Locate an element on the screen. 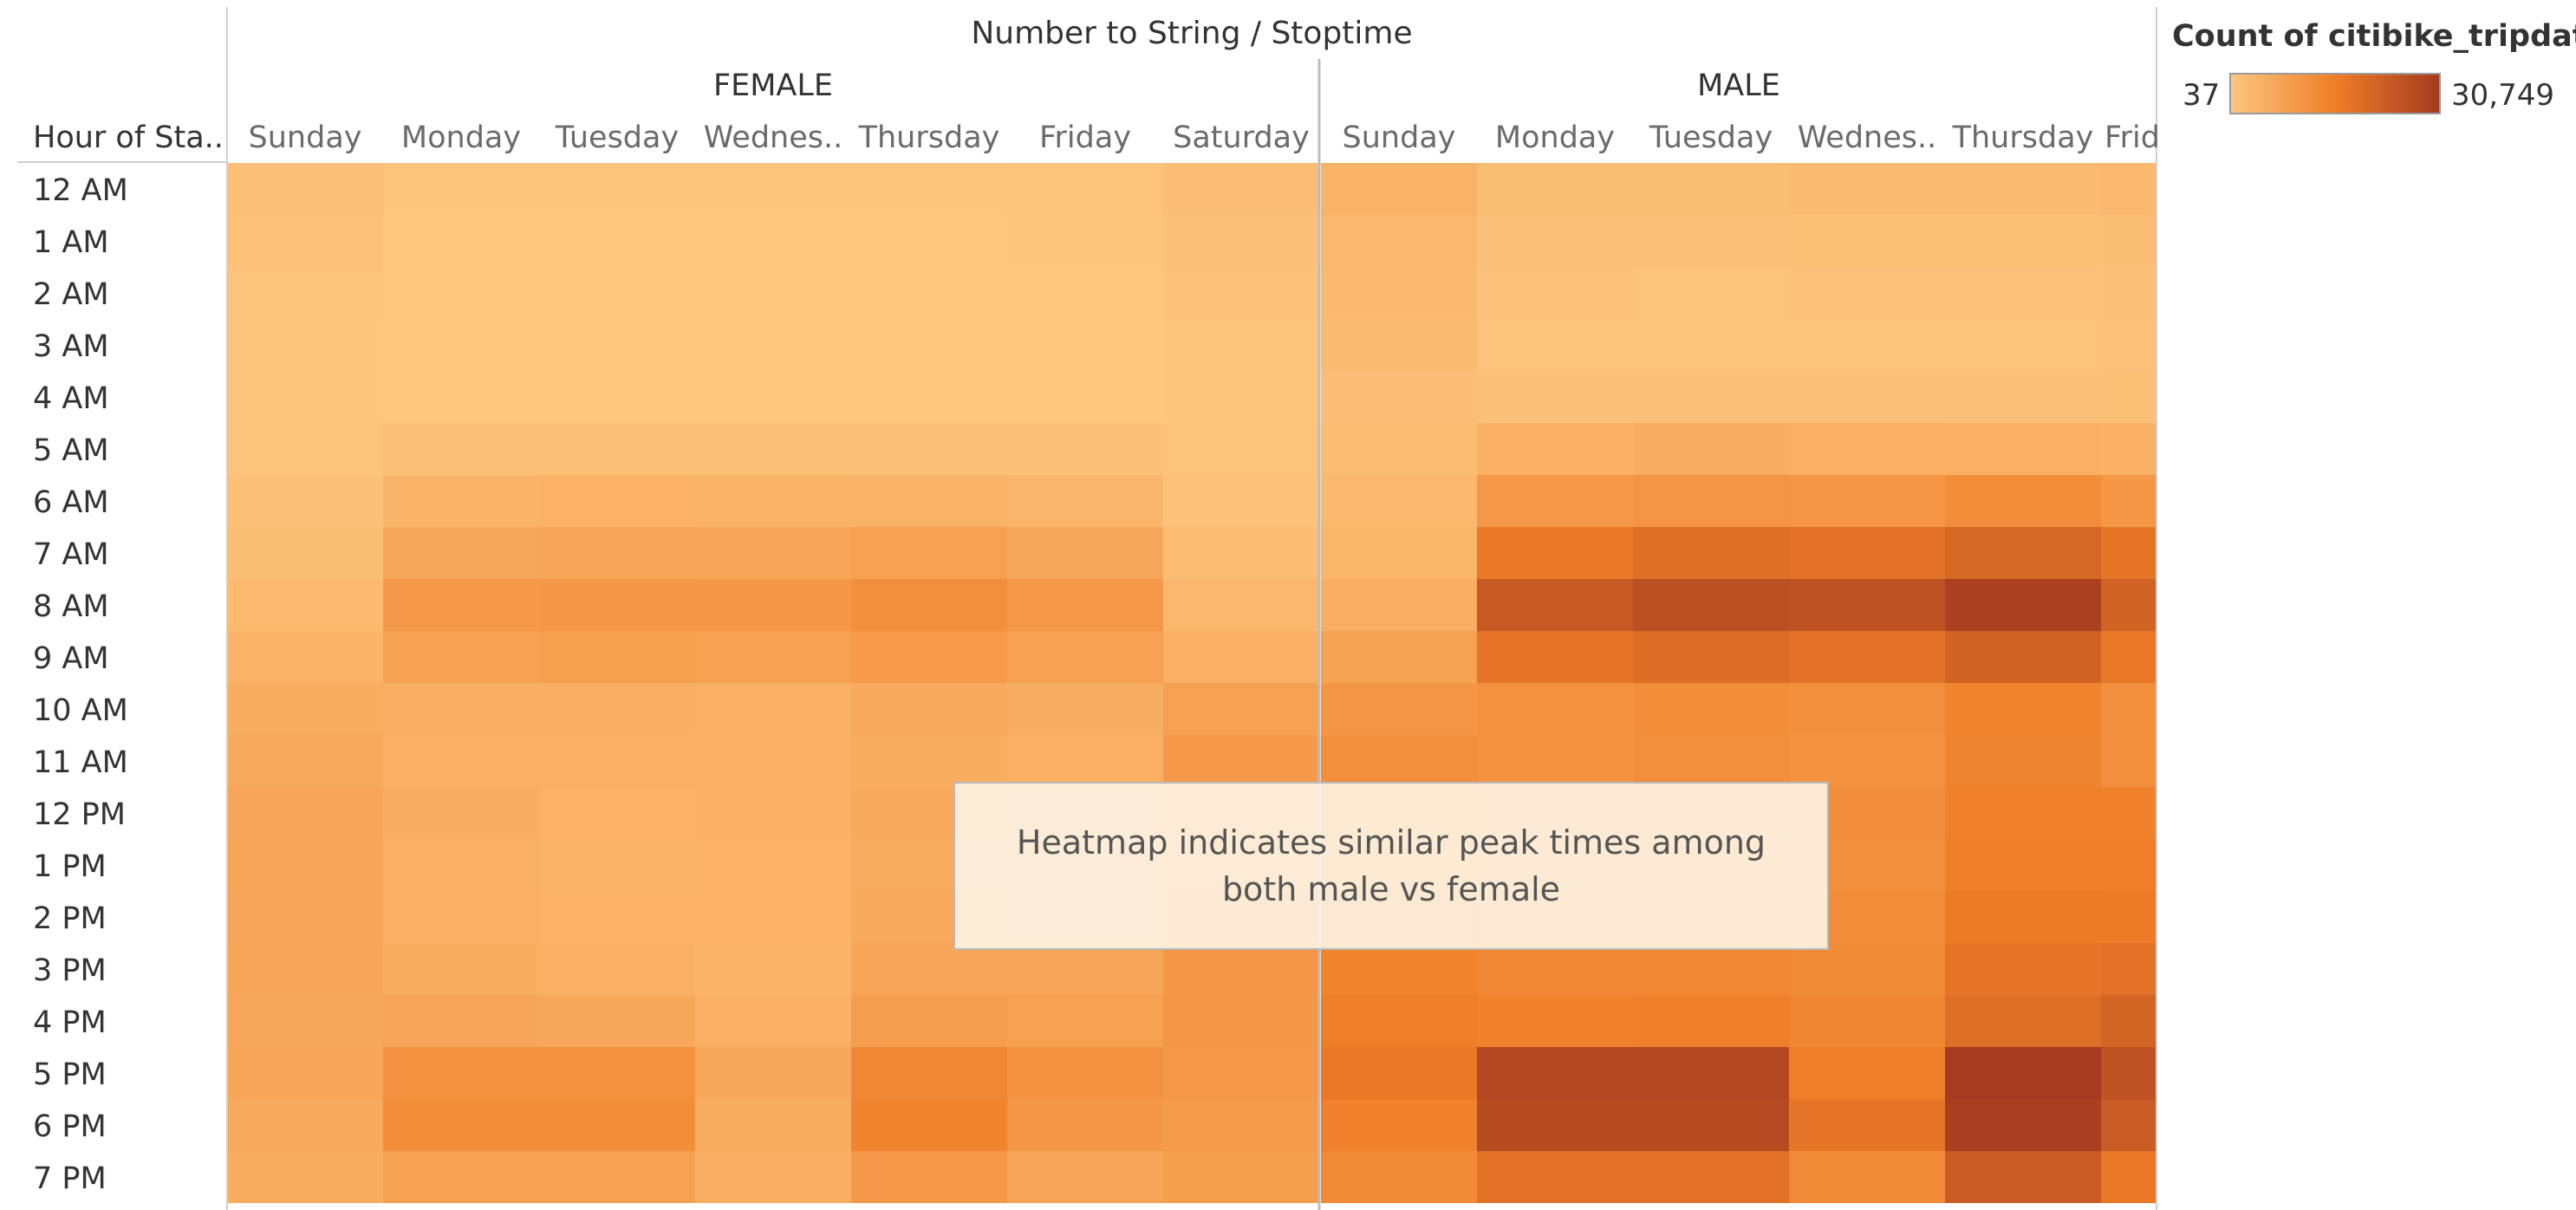  row-label: 9 AM is located at coordinates (71, 658).